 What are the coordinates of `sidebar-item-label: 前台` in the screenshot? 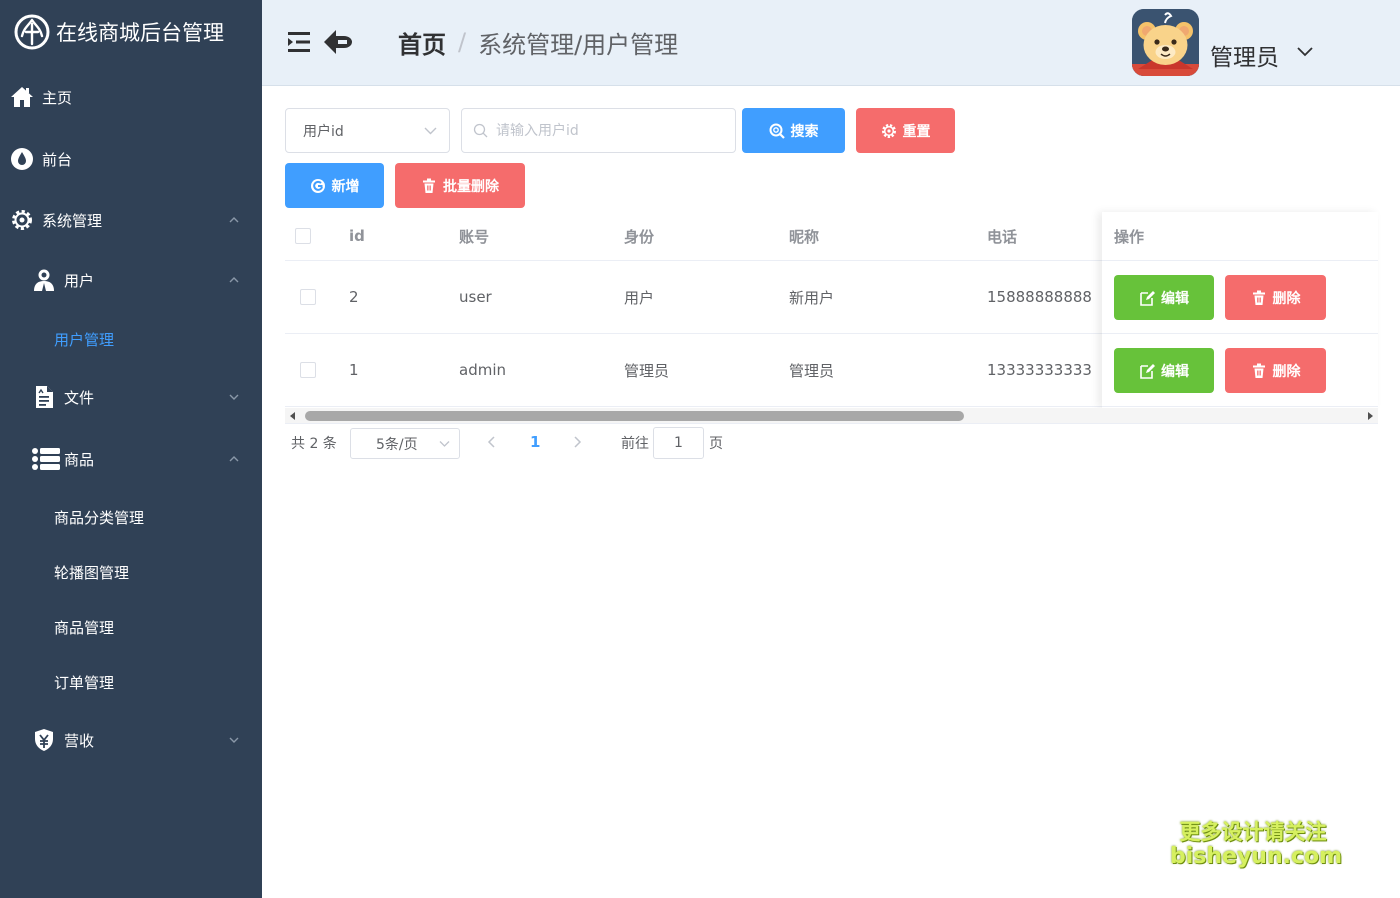 It's located at (57, 159).